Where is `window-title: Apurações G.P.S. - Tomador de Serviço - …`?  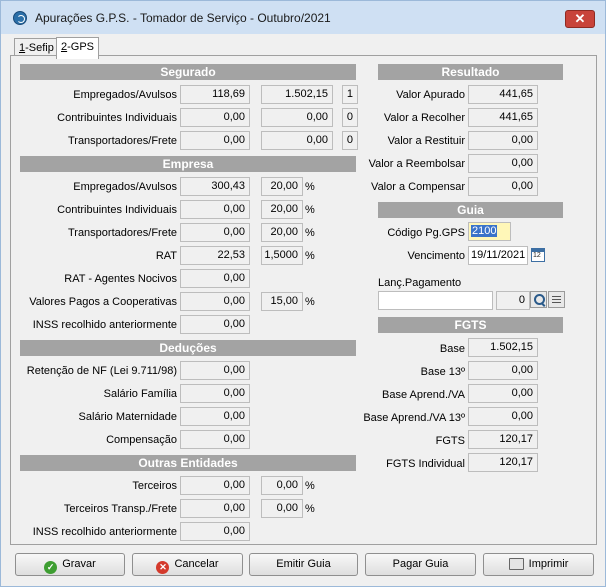
window-title: Apurações G.P.S. - Tomador de Serviço - … is located at coordinates (183, 18).